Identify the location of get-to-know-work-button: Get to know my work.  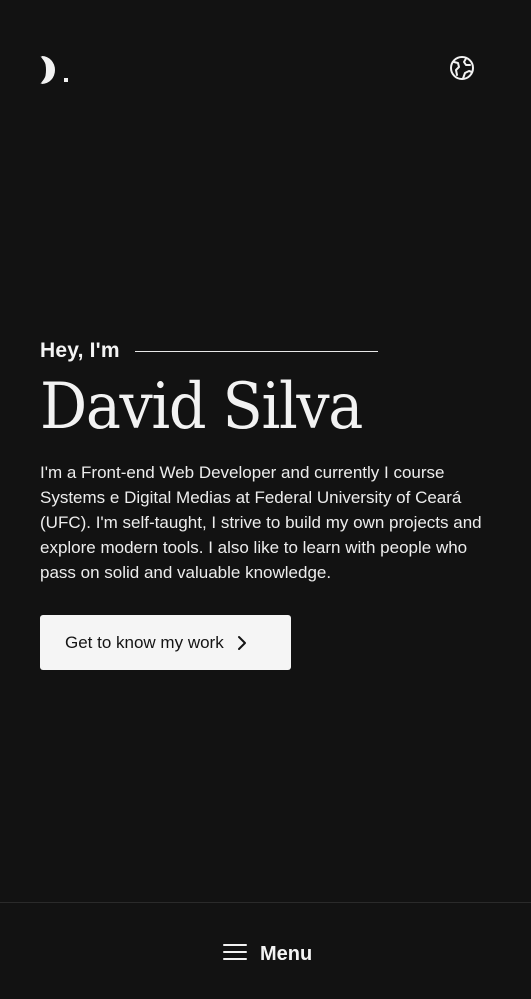
(165, 642).